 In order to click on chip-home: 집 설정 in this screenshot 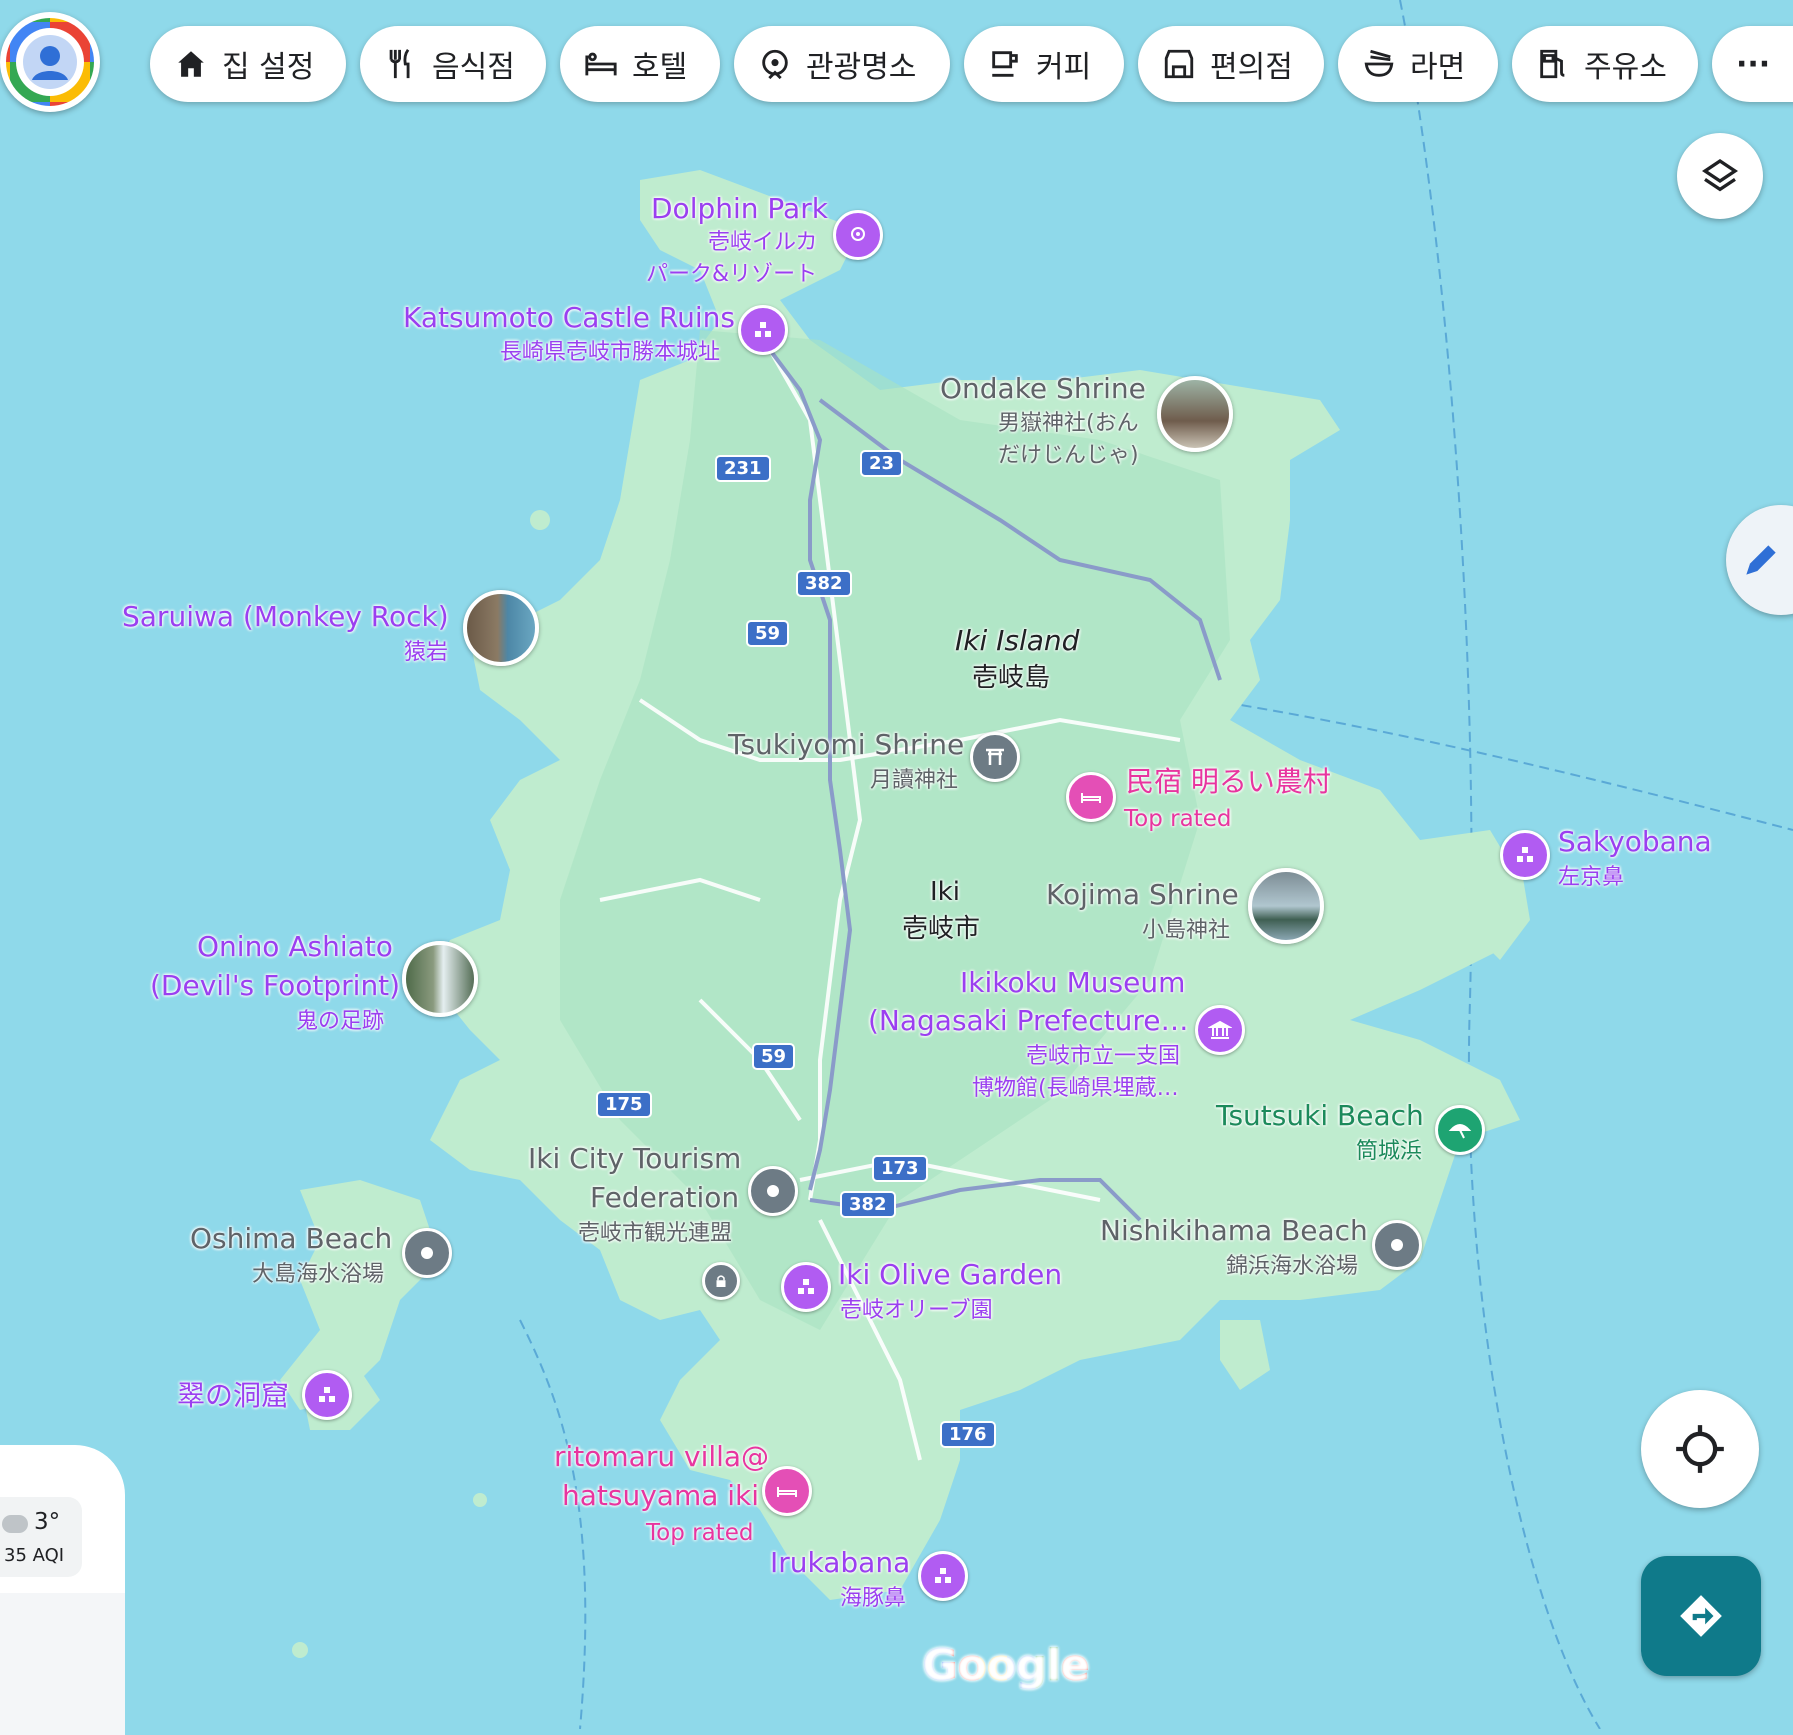, I will do `click(248, 64)`.